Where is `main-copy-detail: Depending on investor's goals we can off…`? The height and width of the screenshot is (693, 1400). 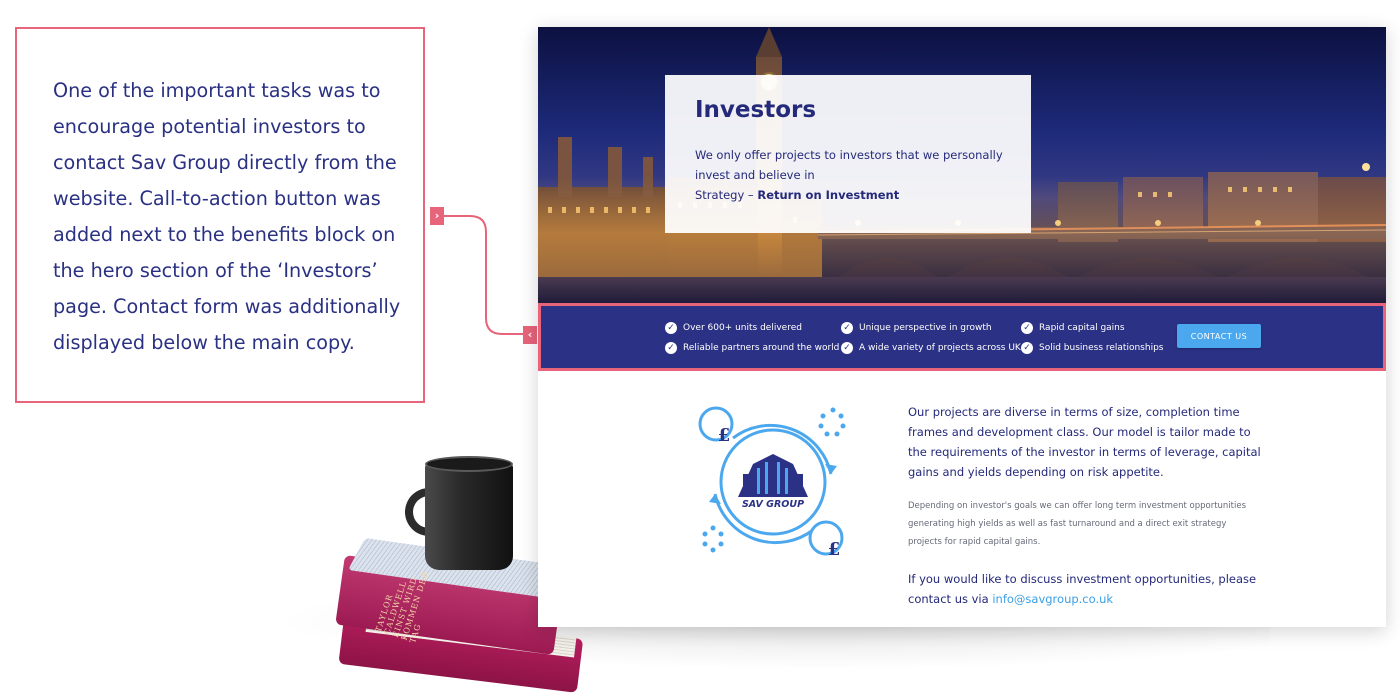 main-copy-detail: Depending on investor's goals we can off… is located at coordinates (1077, 524).